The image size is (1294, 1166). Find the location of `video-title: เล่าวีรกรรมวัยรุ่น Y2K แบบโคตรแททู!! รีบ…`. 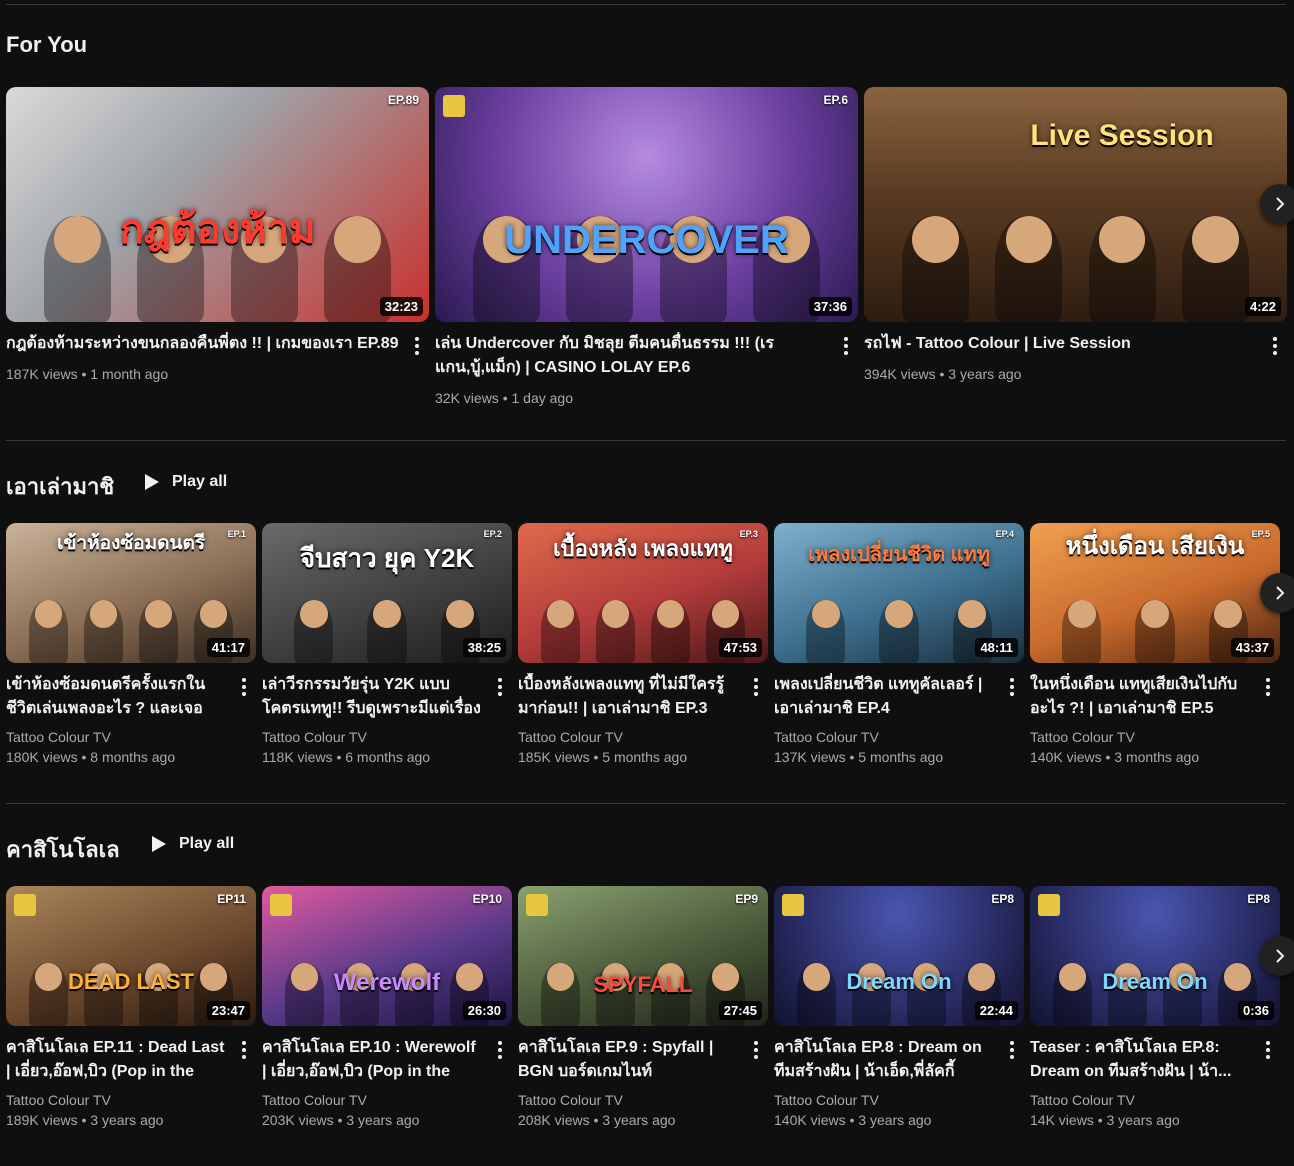

video-title: เล่าวีรกรรมวัยรุ่น Y2K แบบโคตรแททู!! รีบ… is located at coordinates (387, 697).